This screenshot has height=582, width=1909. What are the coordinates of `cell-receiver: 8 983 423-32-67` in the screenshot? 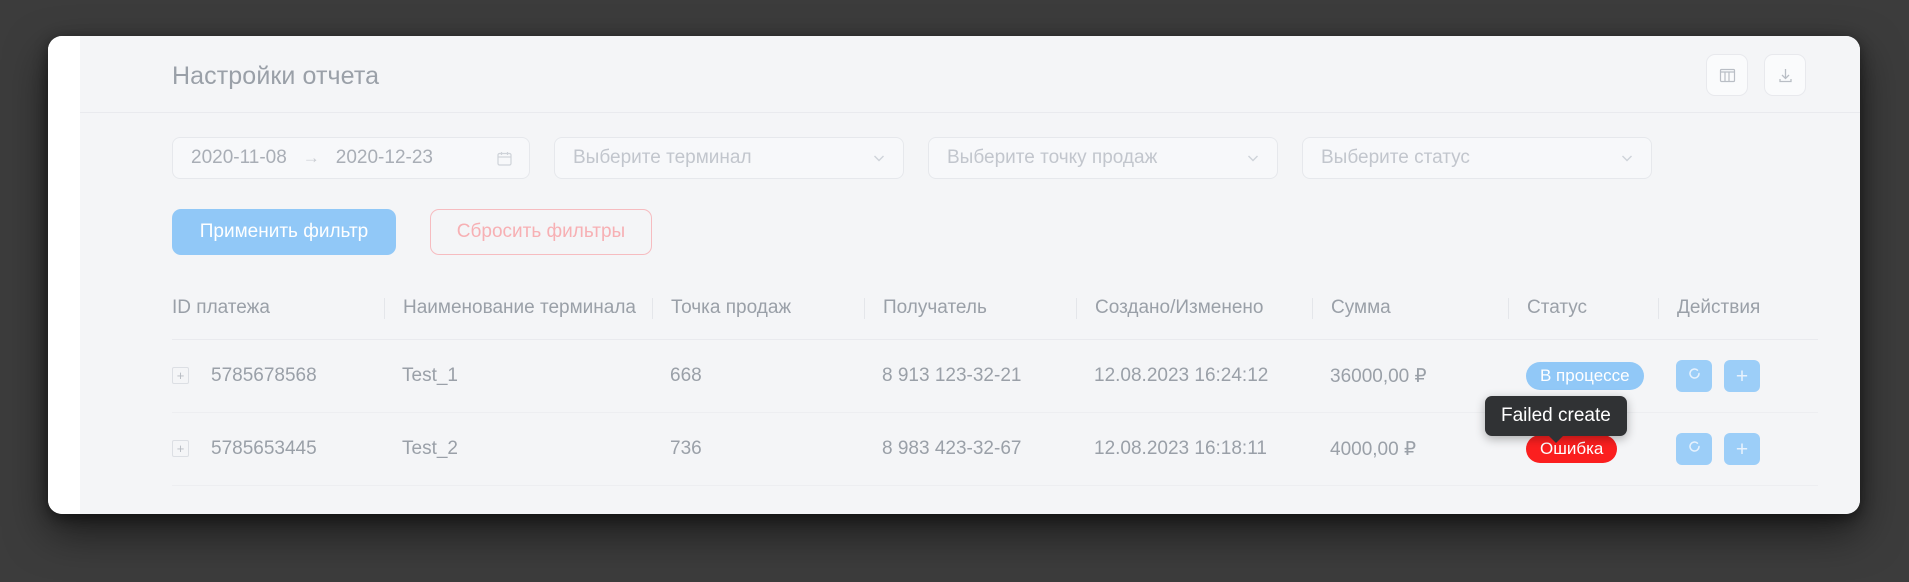 It's located at (970, 449).